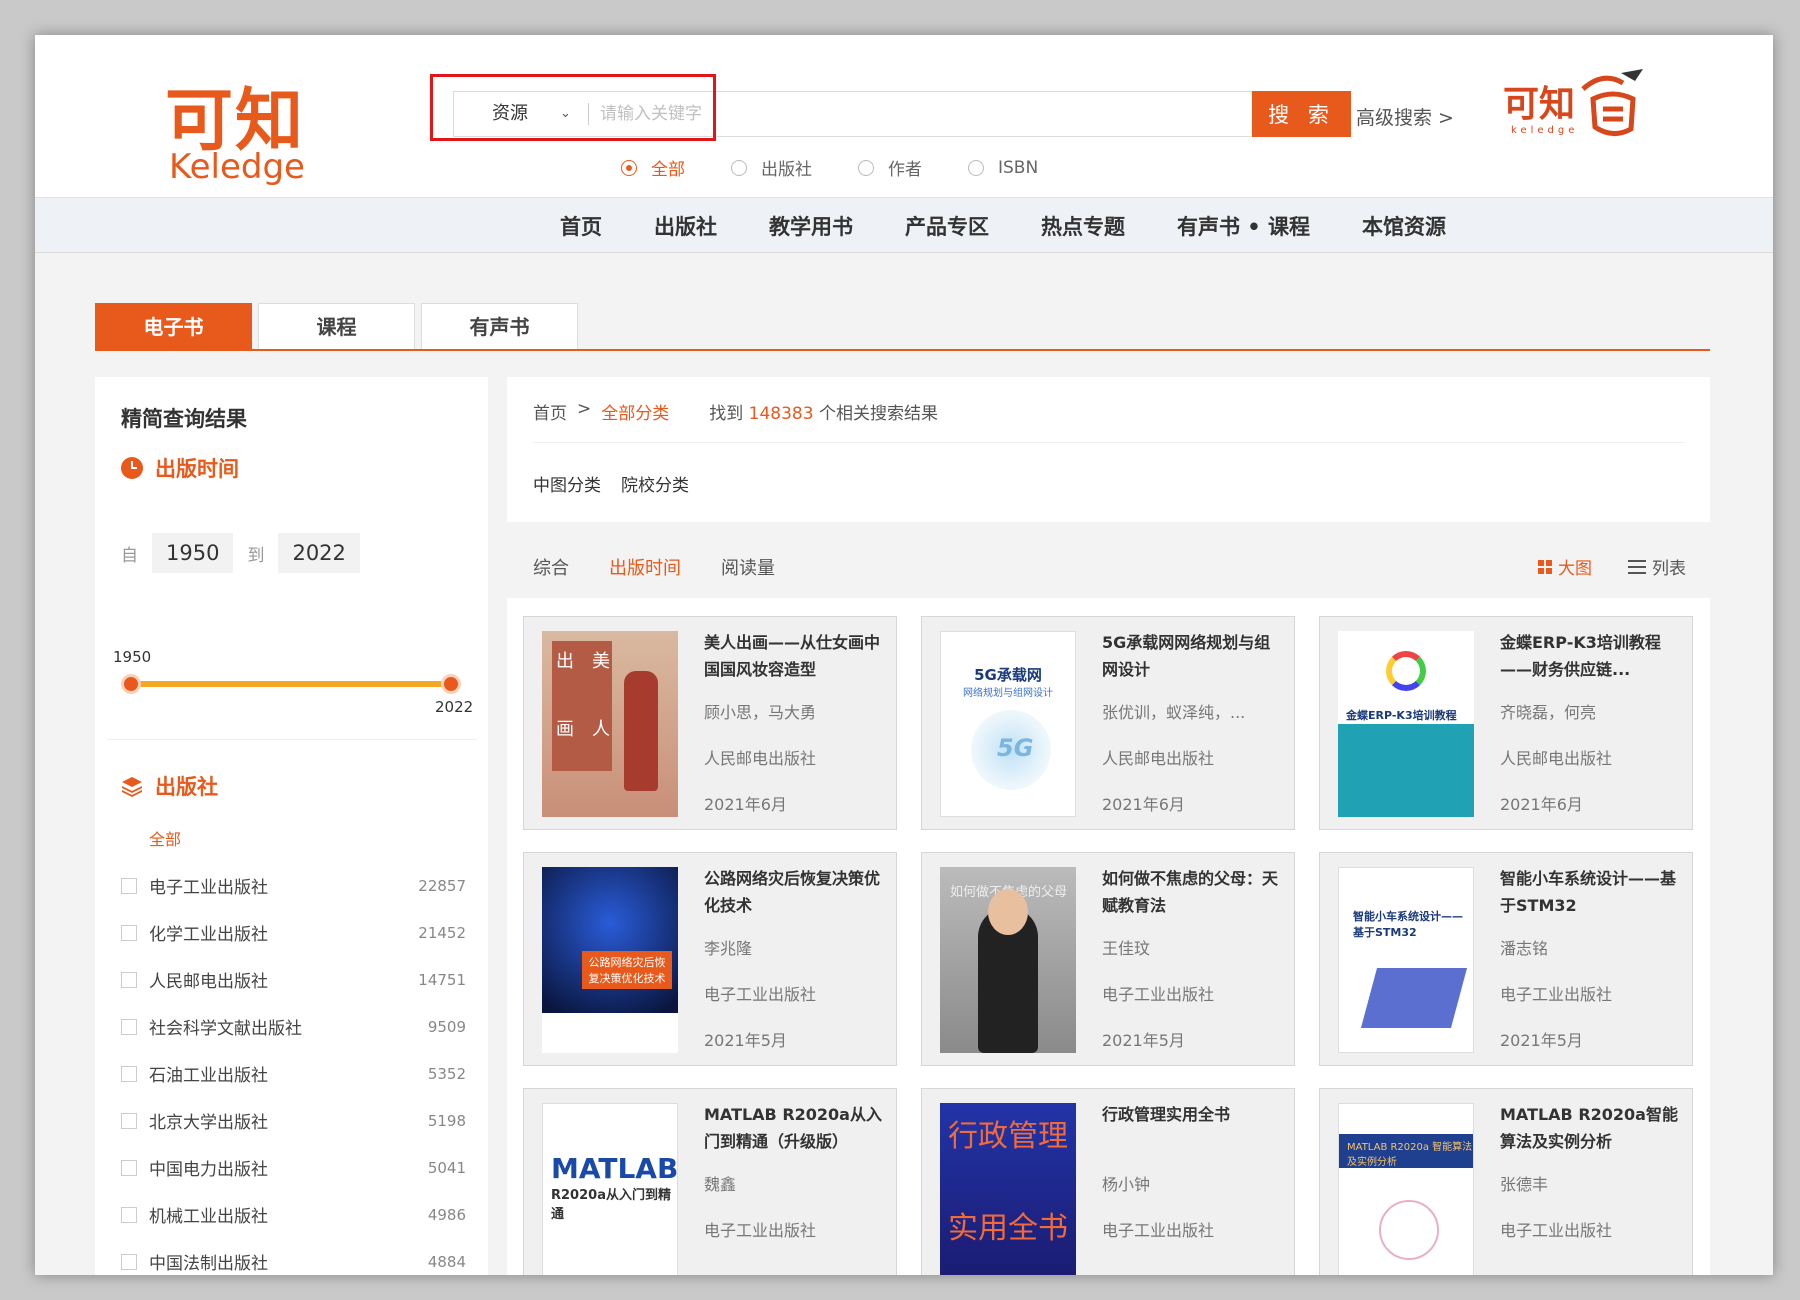  Describe the element at coordinates (1243, 226) in the screenshot. I see `nav-audio-courses: 有声书 • 课程` at that location.